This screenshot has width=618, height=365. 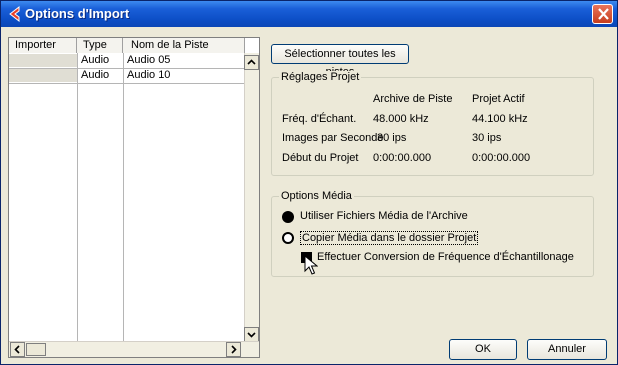 What do you see at coordinates (320, 77) in the screenshot?
I see `project-settings-title: Réglages Projet` at bounding box center [320, 77].